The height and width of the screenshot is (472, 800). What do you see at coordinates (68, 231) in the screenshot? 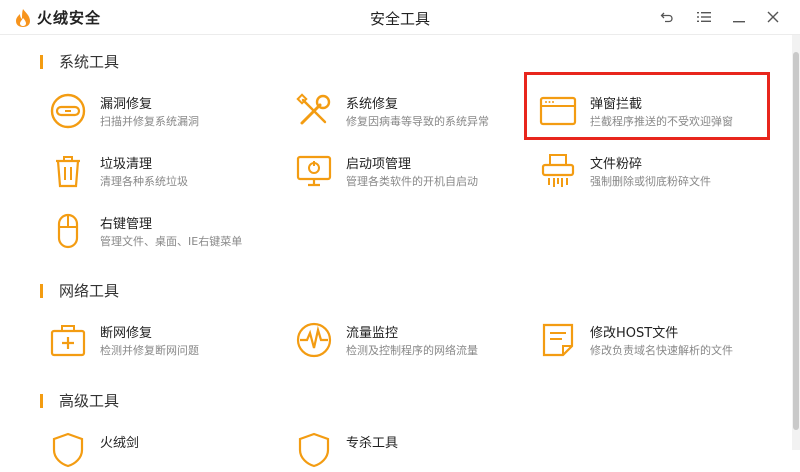
I see `mouse-icon` at bounding box center [68, 231].